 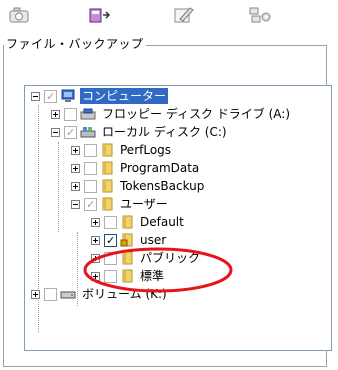 What do you see at coordinates (196, 114) in the screenshot?
I see `tree-node-label: フロッピー ディスク ドライブ (A:)` at bounding box center [196, 114].